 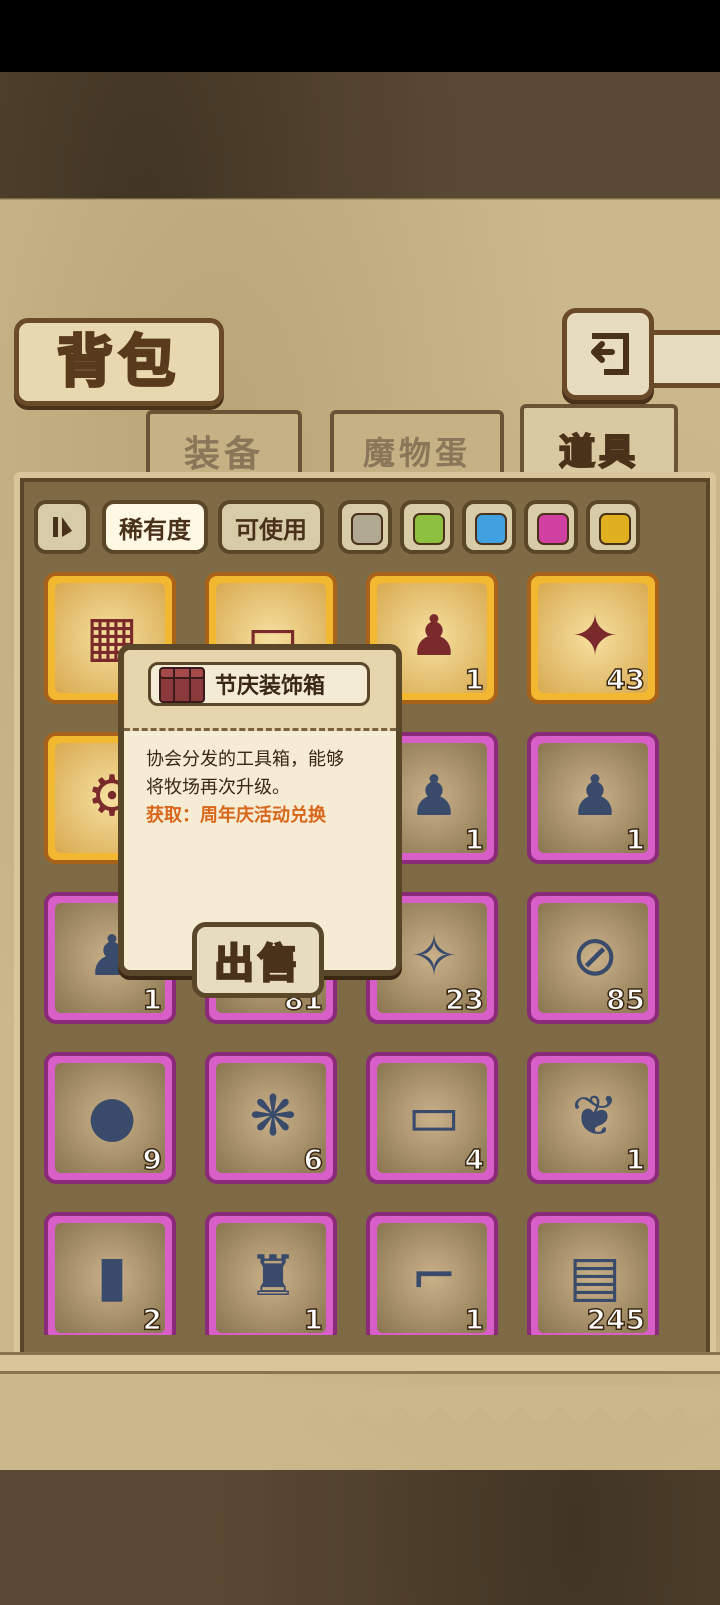 What do you see at coordinates (625, 999) in the screenshot?
I see `item-count: 85` at bounding box center [625, 999].